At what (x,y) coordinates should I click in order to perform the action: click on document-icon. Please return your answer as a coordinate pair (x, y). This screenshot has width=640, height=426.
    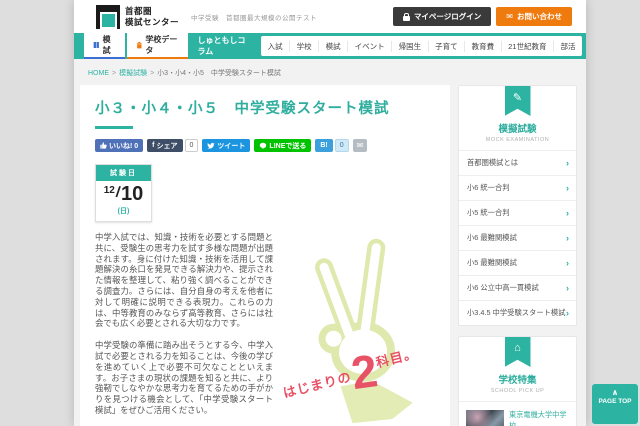
    Looking at the image, I should click on (96, 45).